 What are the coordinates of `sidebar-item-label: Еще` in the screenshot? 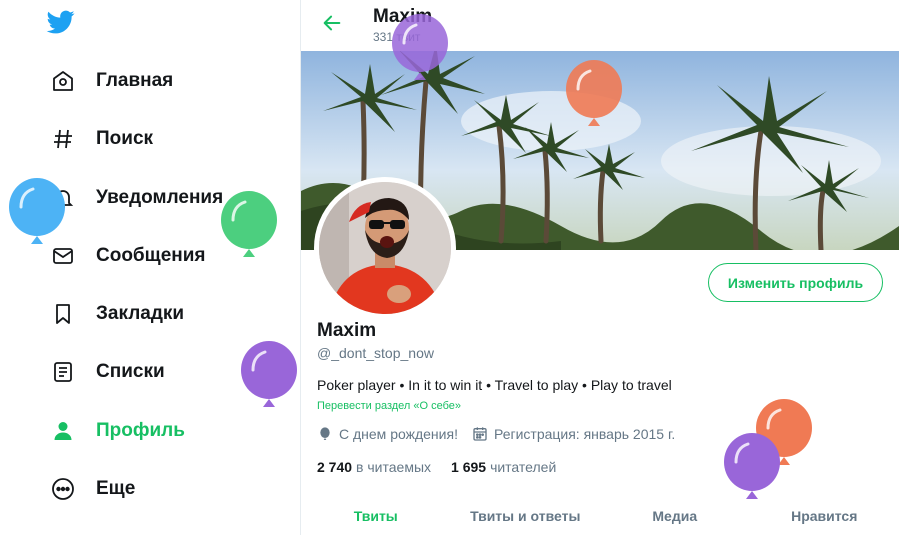 It's located at (116, 488).